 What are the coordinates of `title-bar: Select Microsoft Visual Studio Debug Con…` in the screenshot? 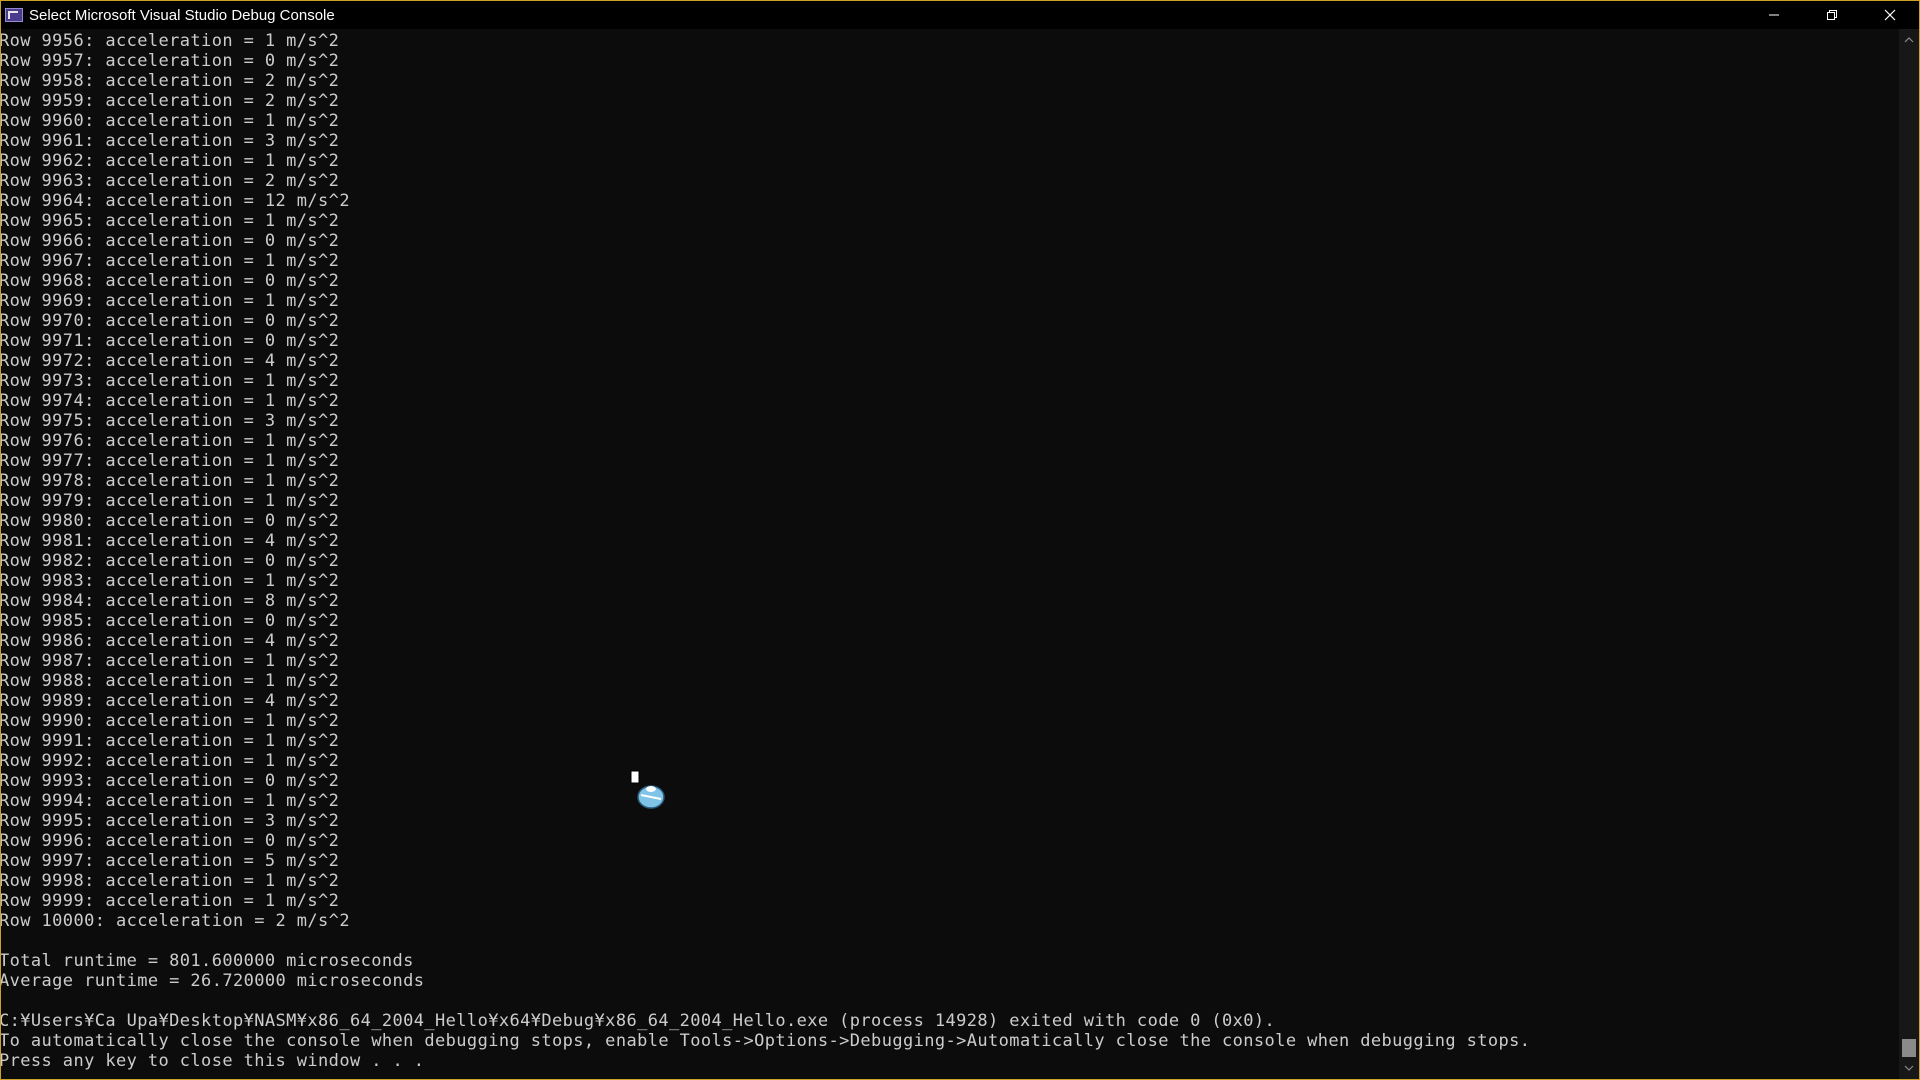 It's located at (960, 15).